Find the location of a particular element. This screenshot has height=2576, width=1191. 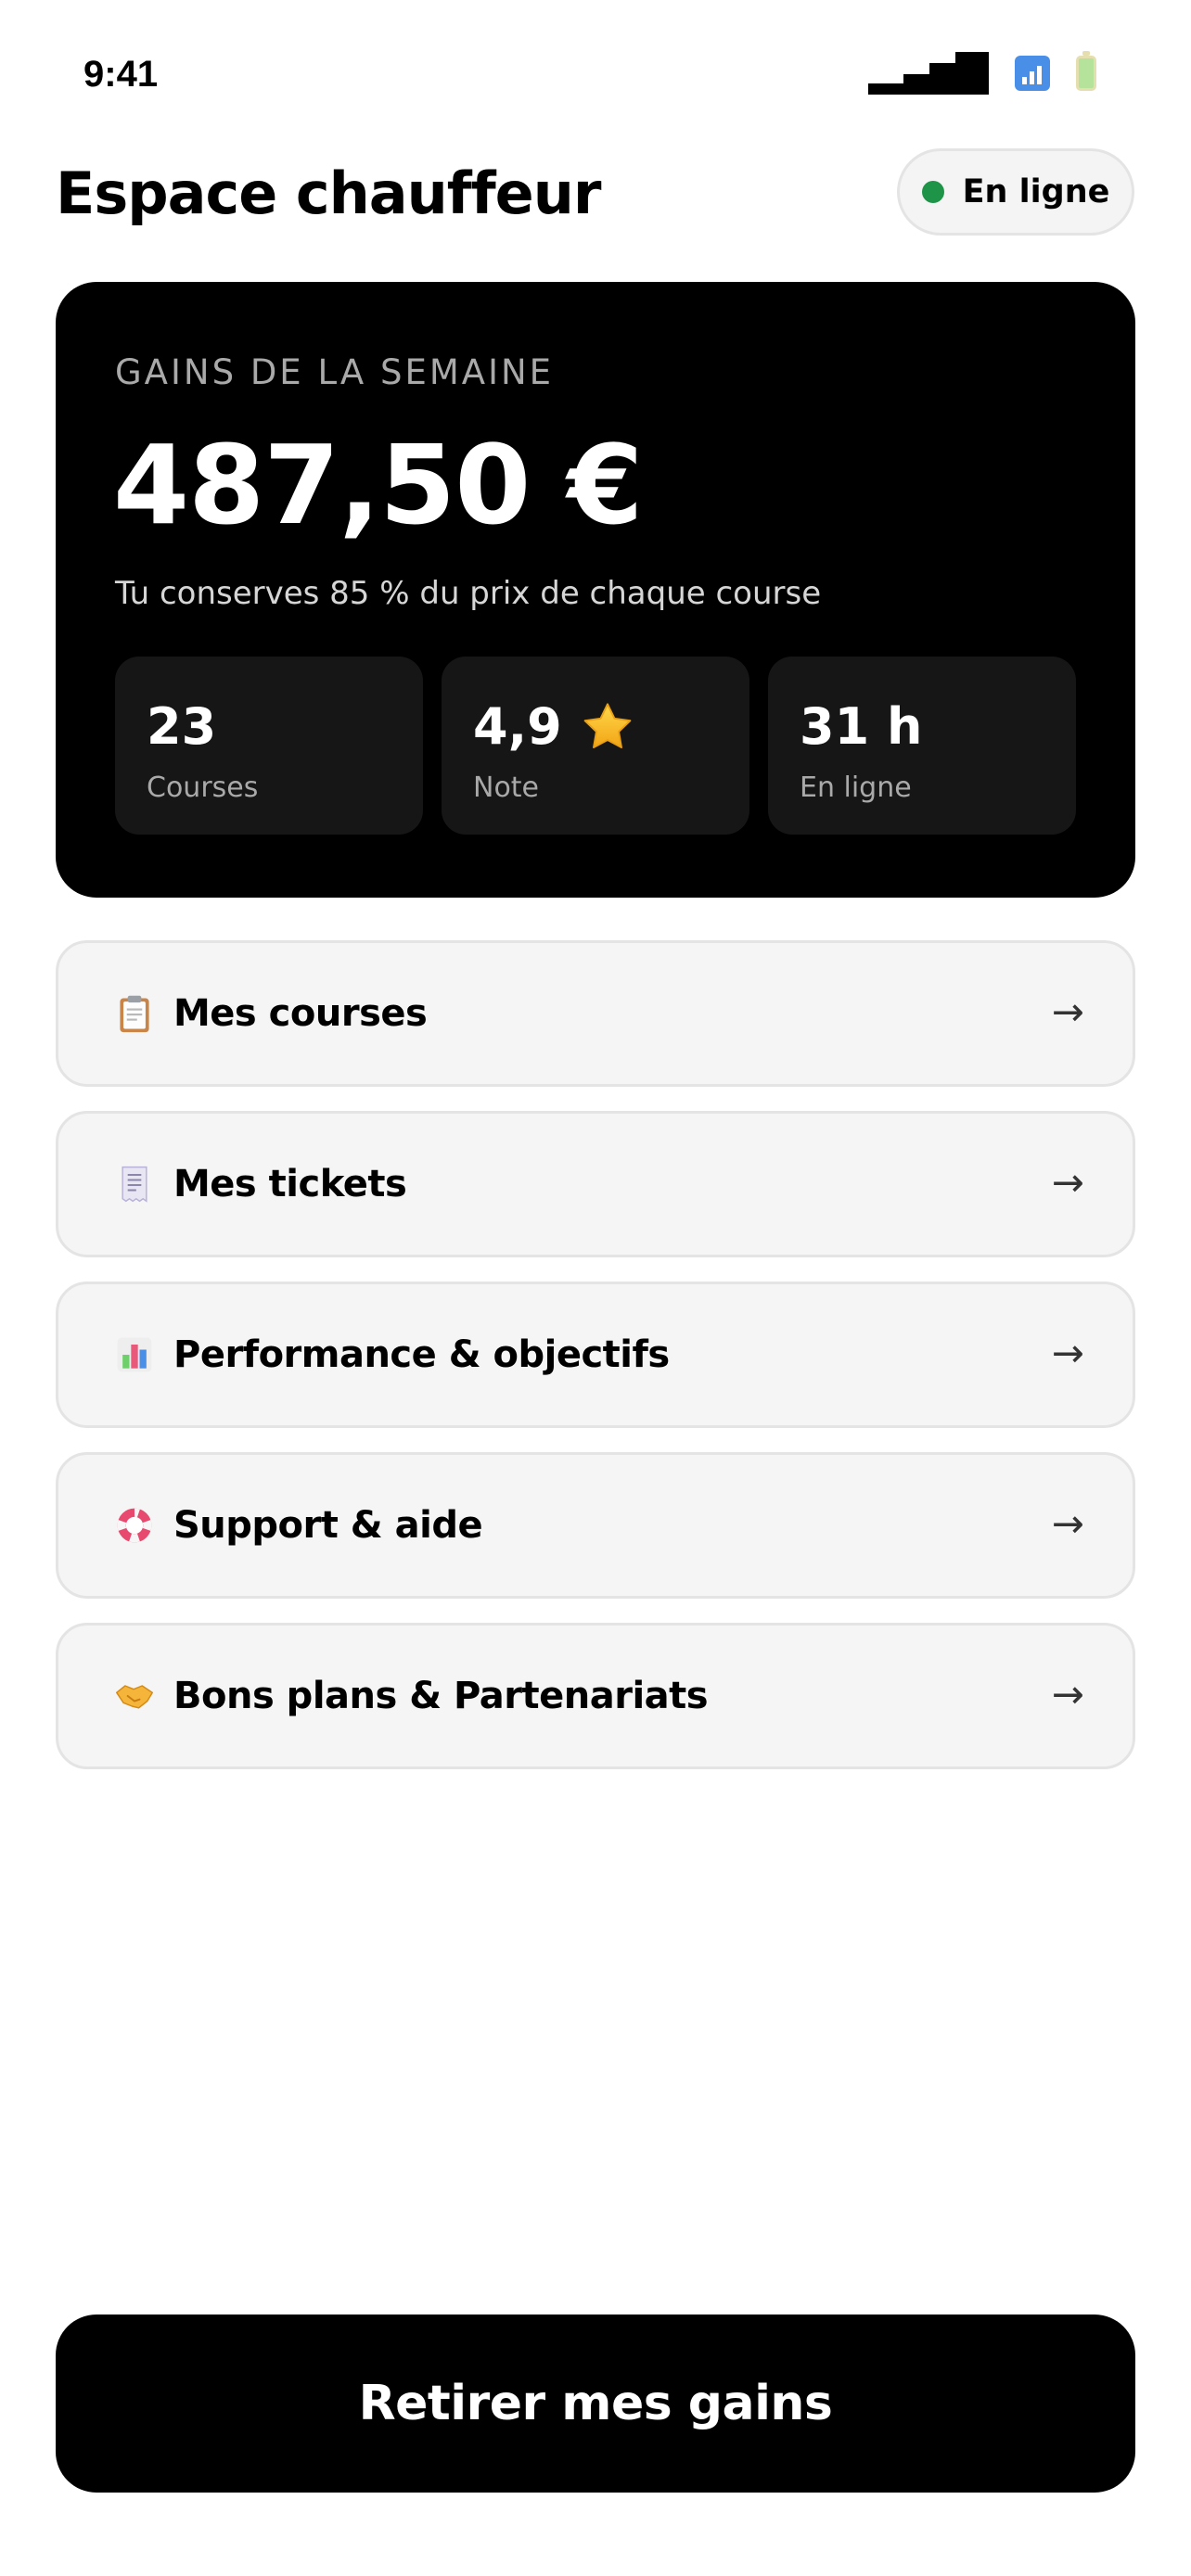

stat-online-hours-number: 31 h is located at coordinates (861, 726).